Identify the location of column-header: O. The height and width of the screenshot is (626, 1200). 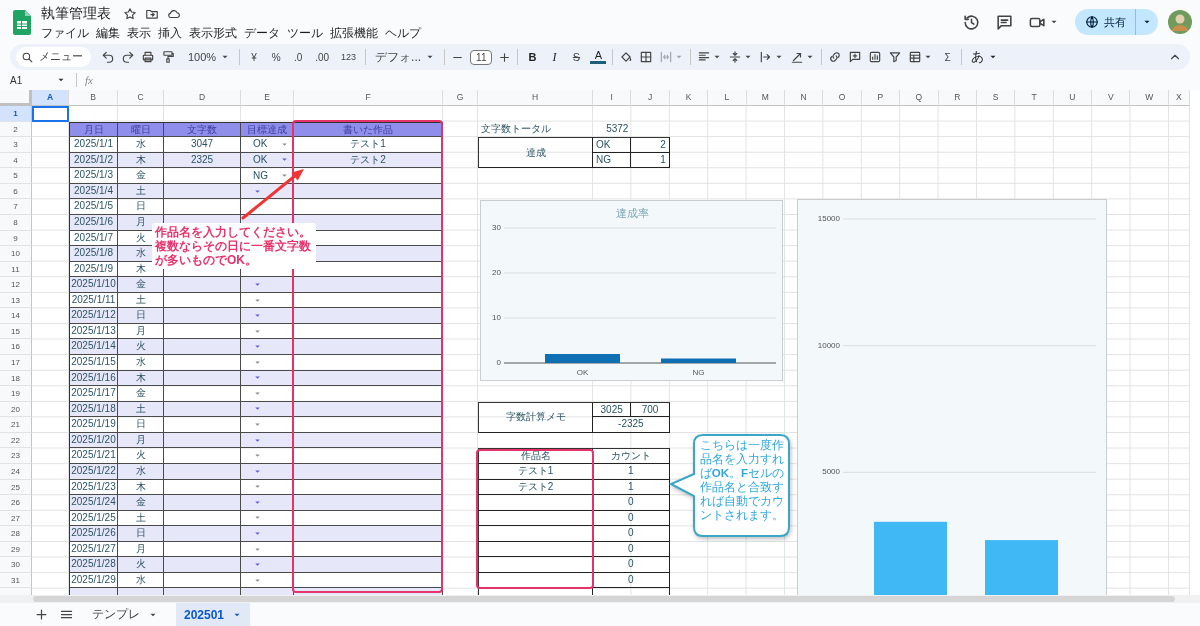
(842, 98).